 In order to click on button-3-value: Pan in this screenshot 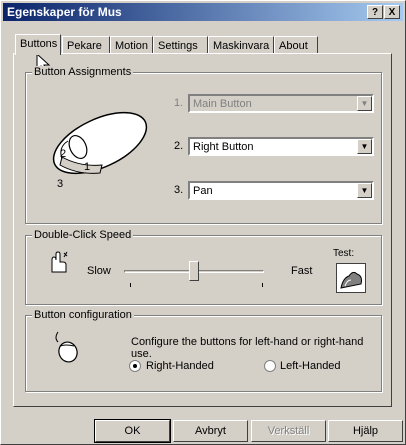, I will do `click(203, 191)`.